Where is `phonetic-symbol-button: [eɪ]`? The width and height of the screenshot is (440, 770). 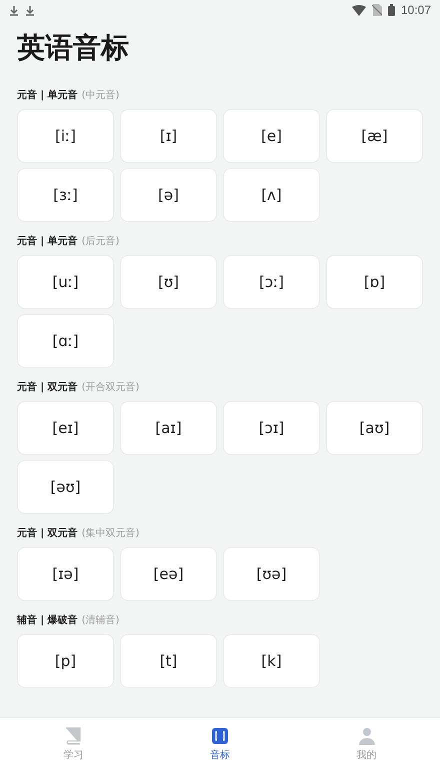 phonetic-symbol-button: [eɪ] is located at coordinates (65, 428).